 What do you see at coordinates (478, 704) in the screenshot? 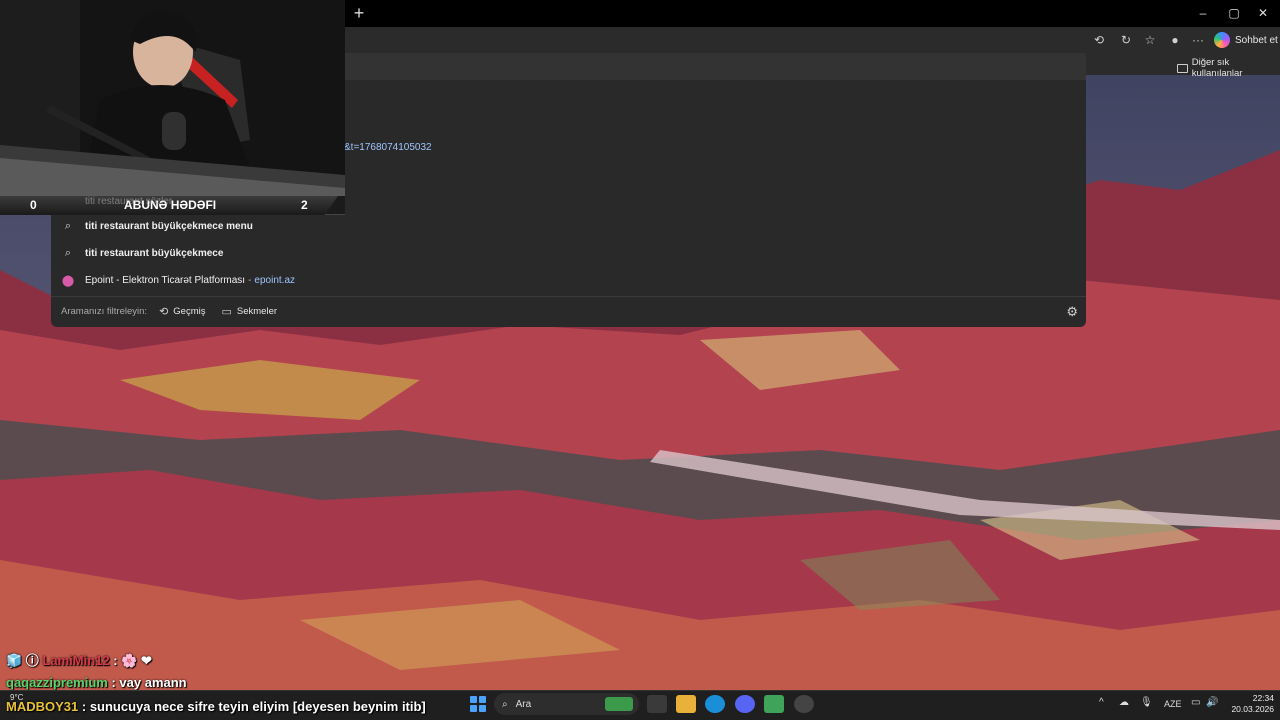
I see `start-button` at bounding box center [478, 704].